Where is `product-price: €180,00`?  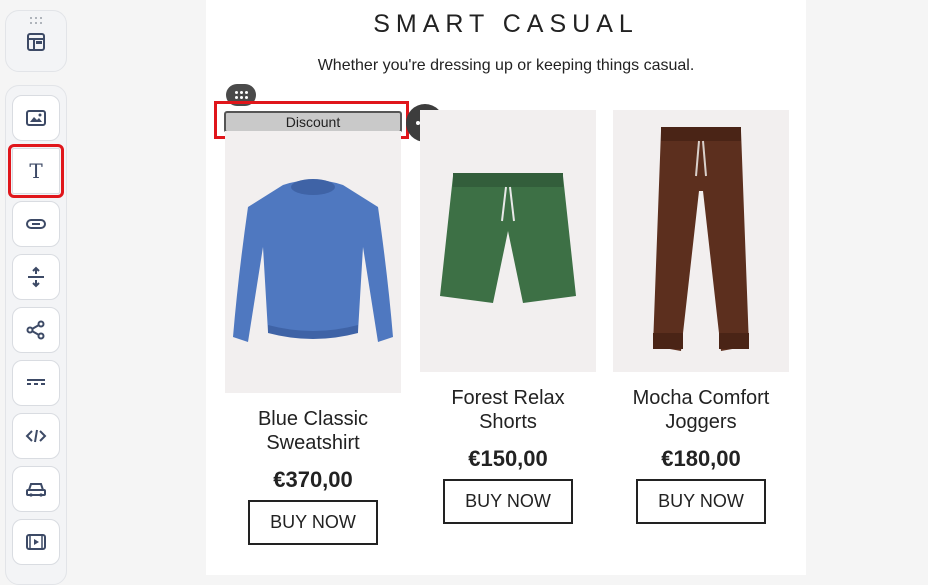
product-price: €180,00 is located at coordinates (701, 458).